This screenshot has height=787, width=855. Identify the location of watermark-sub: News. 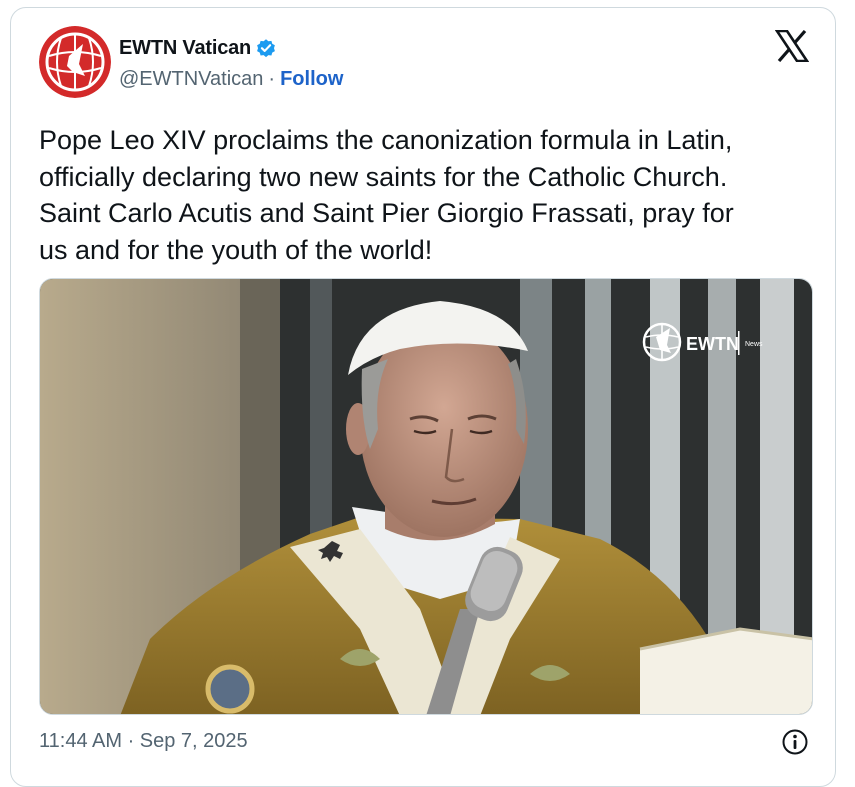
(754, 344).